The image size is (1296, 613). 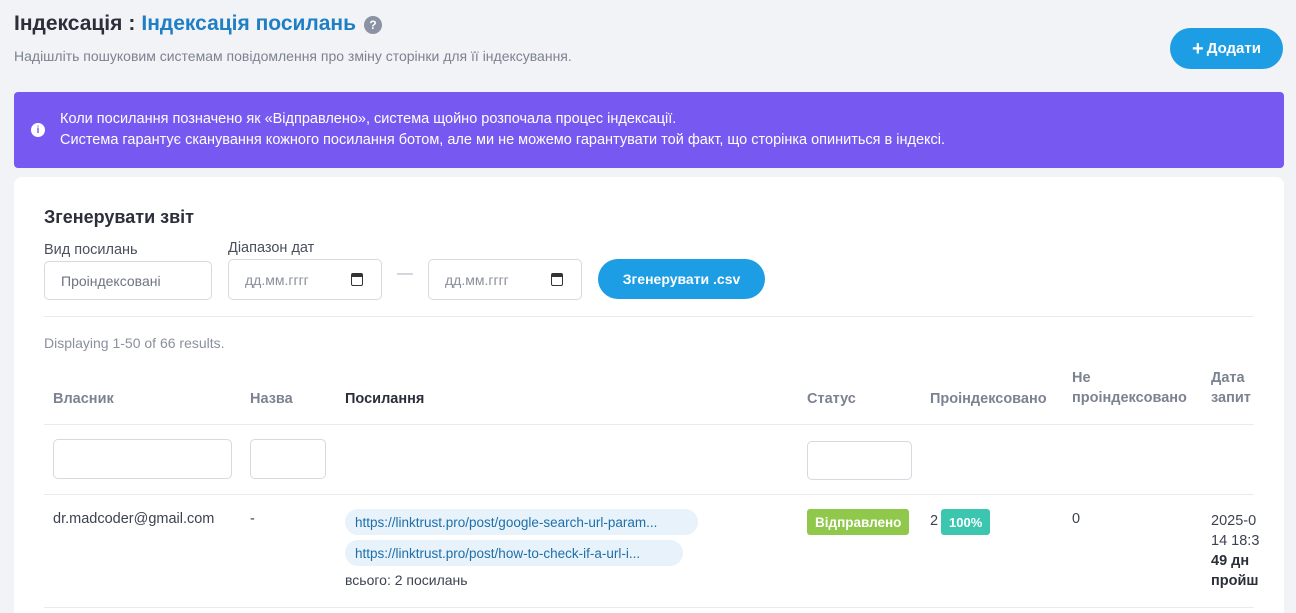 What do you see at coordinates (649, 494) in the screenshot?
I see `filter-divider` at bounding box center [649, 494].